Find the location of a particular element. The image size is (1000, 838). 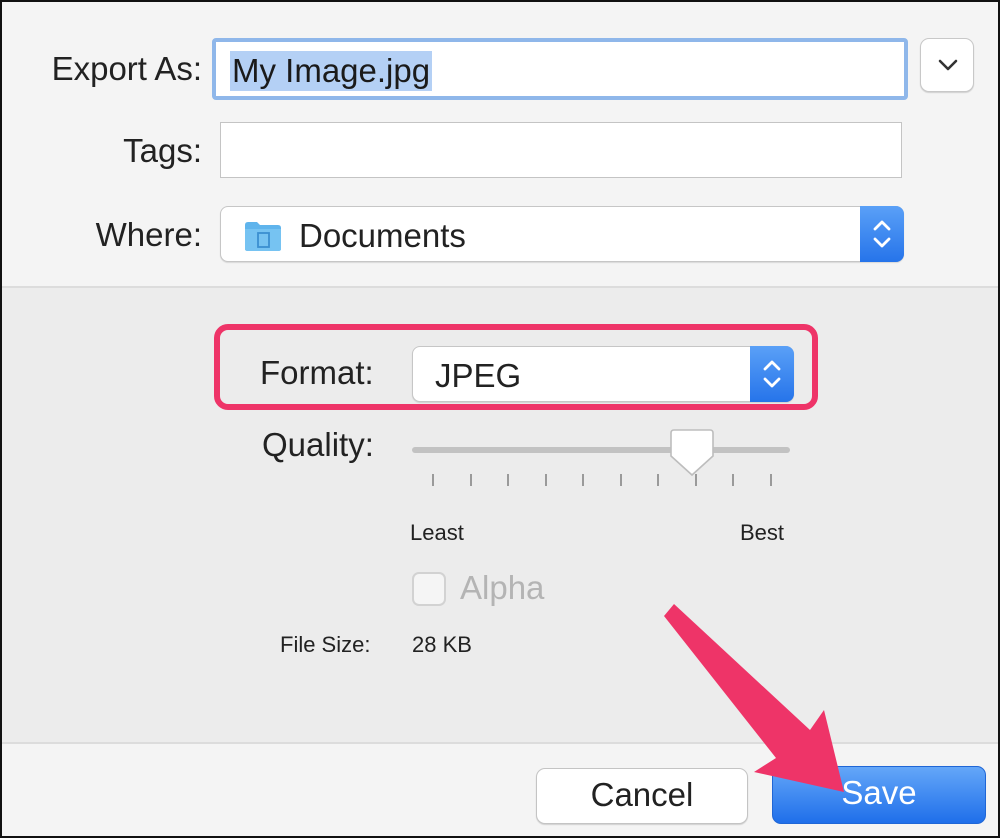

folder-icon is located at coordinates (263, 236).